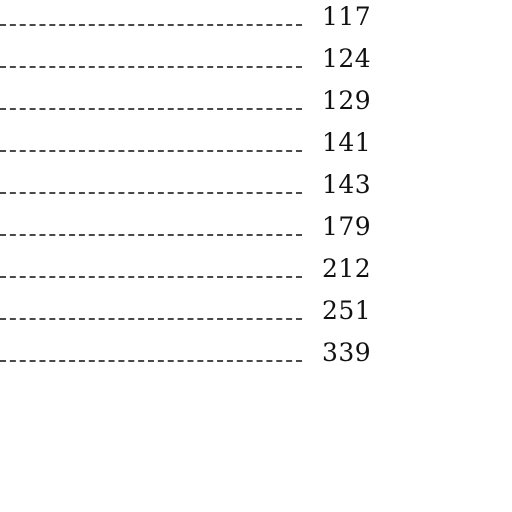  What do you see at coordinates (200, 273) in the screenshot?
I see `toc-entry: 212` at bounding box center [200, 273].